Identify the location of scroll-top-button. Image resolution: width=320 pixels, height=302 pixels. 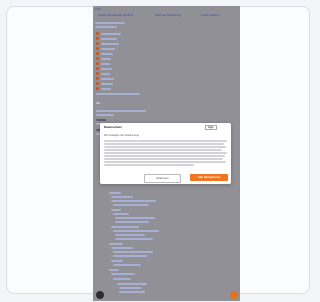
(234, 295).